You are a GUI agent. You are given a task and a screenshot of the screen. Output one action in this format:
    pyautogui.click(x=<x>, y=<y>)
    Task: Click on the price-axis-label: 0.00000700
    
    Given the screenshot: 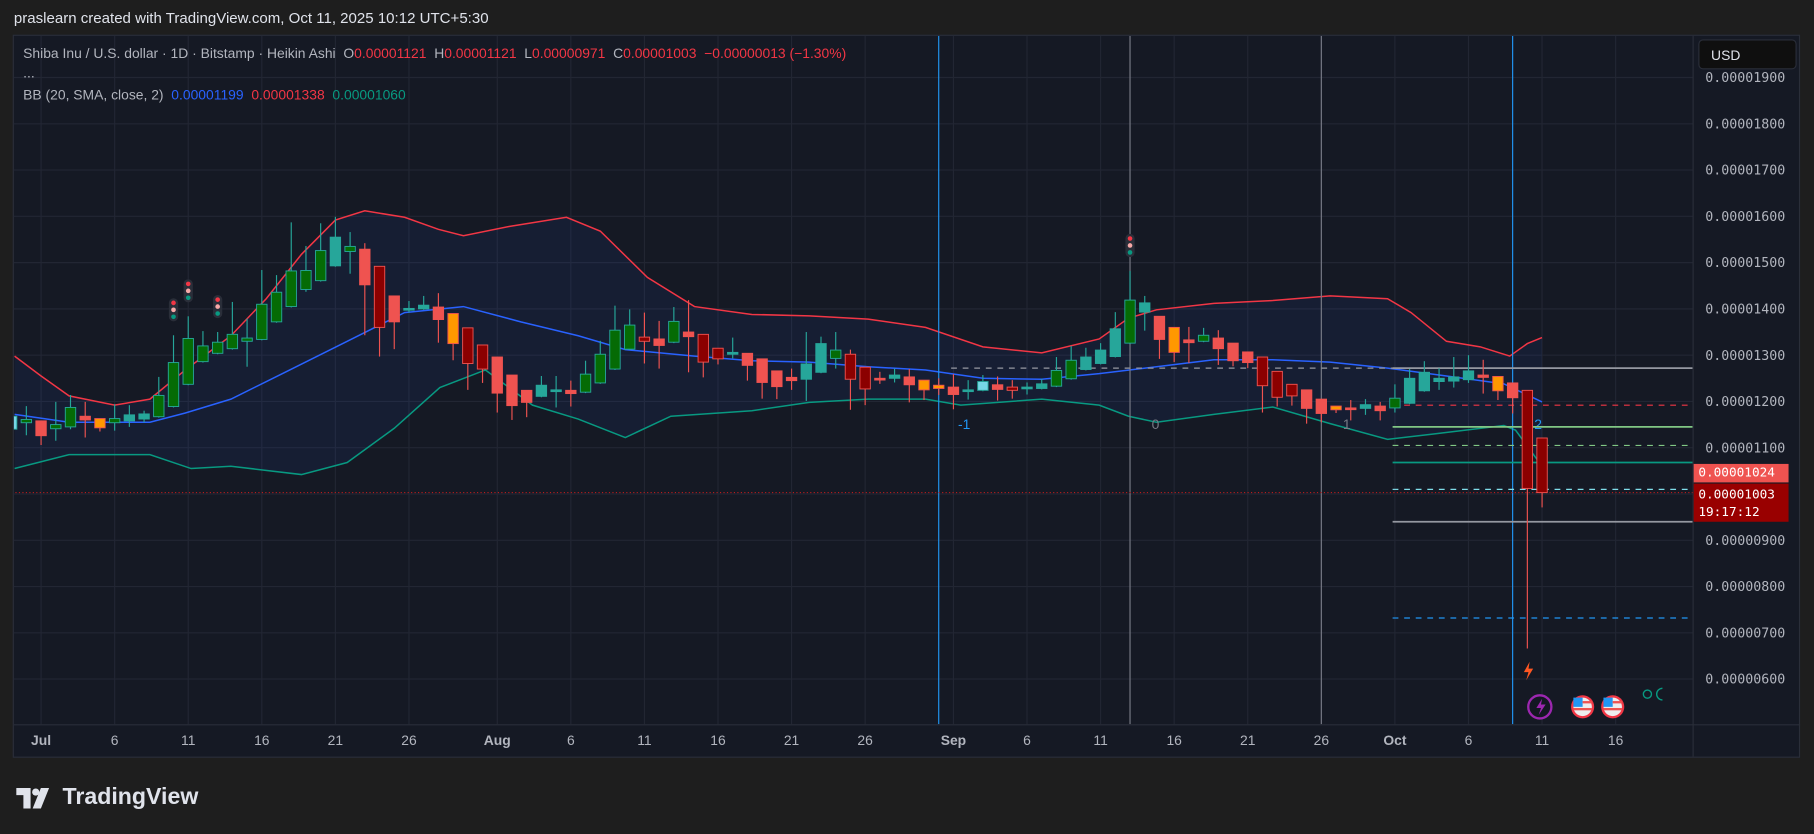 What is the action you would take?
    pyautogui.click(x=1745, y=633)
    